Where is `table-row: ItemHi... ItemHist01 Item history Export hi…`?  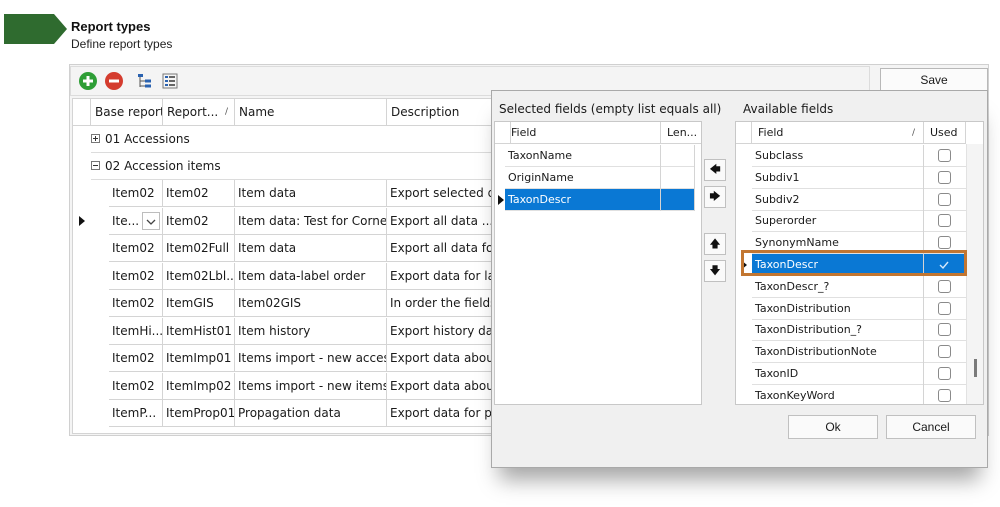
table-row: ItemHi... ItemHist01 Item history Export hi… is located at coordinates (300, 331).